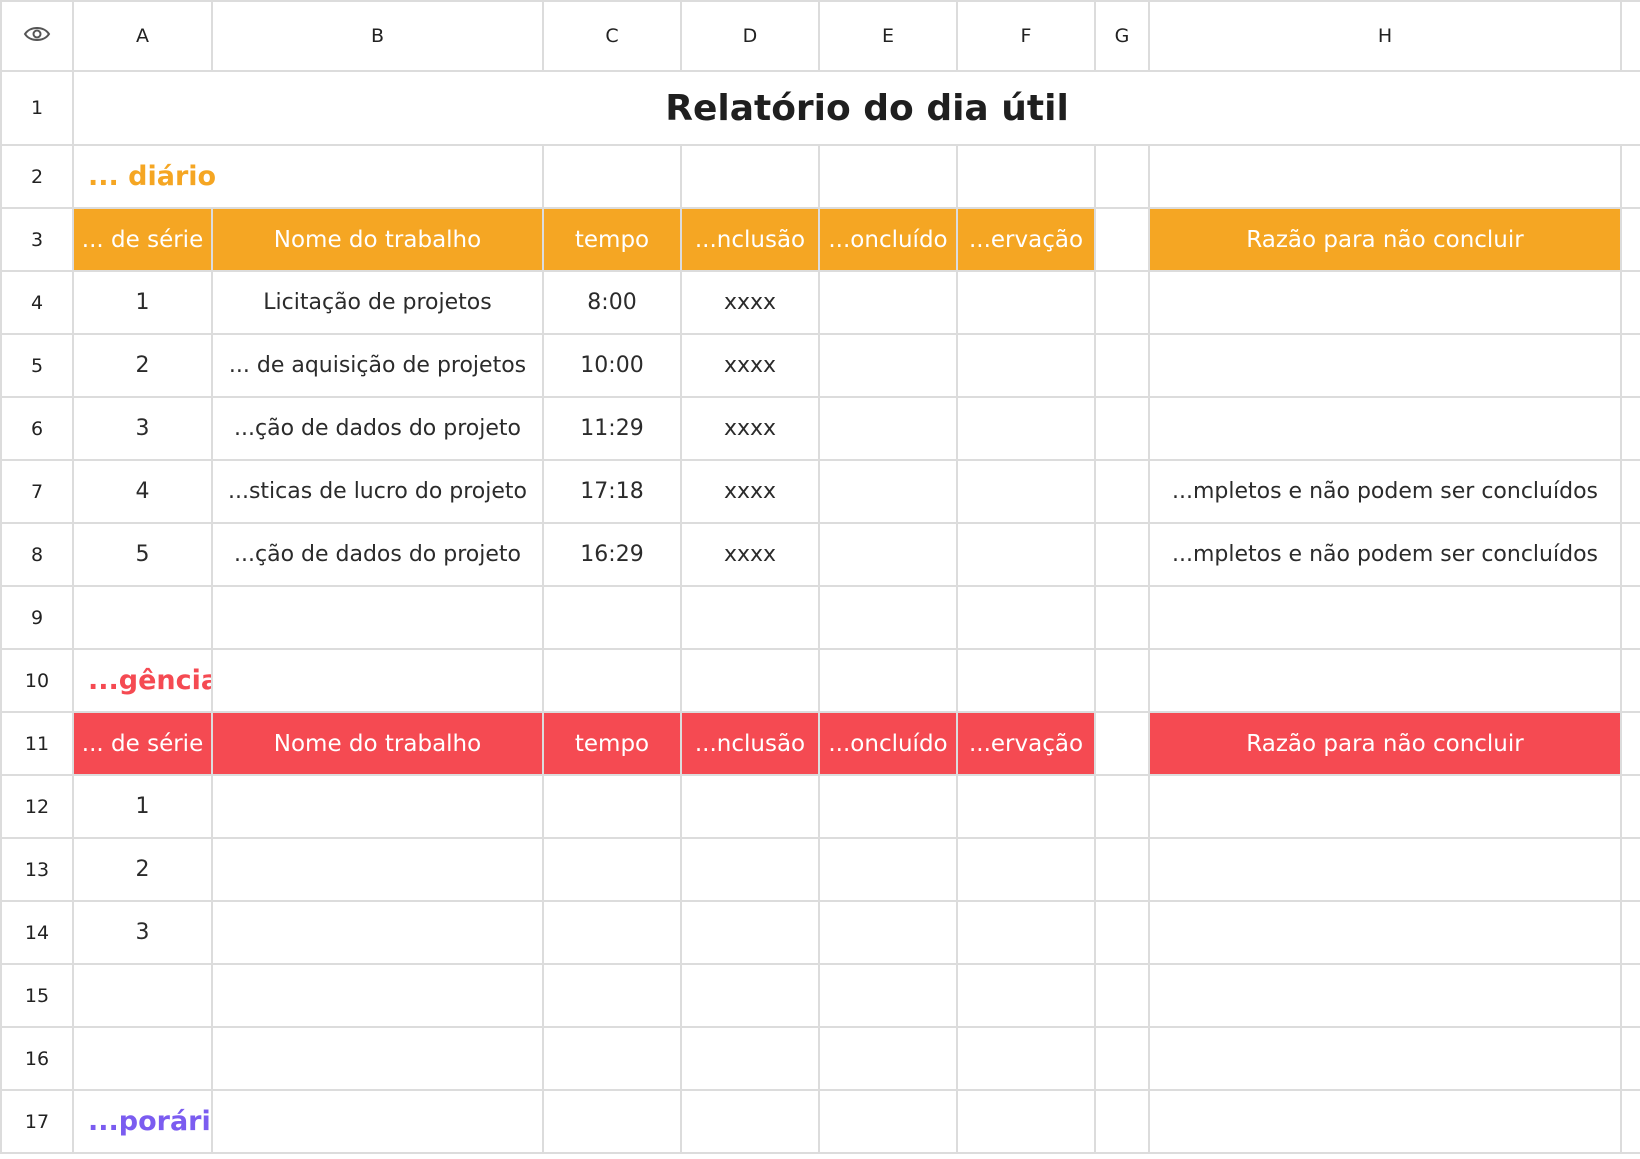 Image resolution: width=1640 pixels, height=1159 pixels. Describe the element at coordinates (142, 36) in the screenshot. I see `column-header-a: A` at that location.